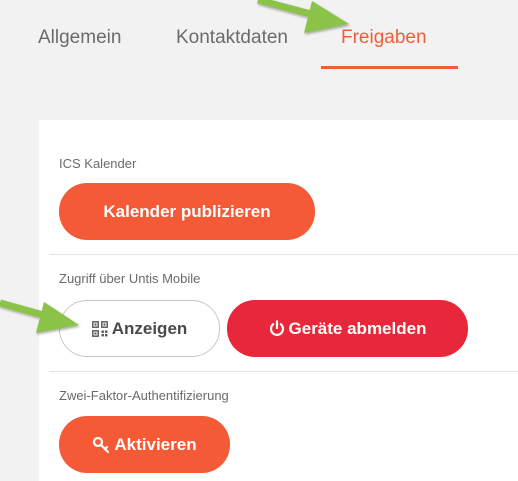 The image size is (518, 481). What do you see at coordinates (357, 328) in the screenshot?
I see `logout-devices-label: Geräte abmelden` at bounding box center [357, 328].